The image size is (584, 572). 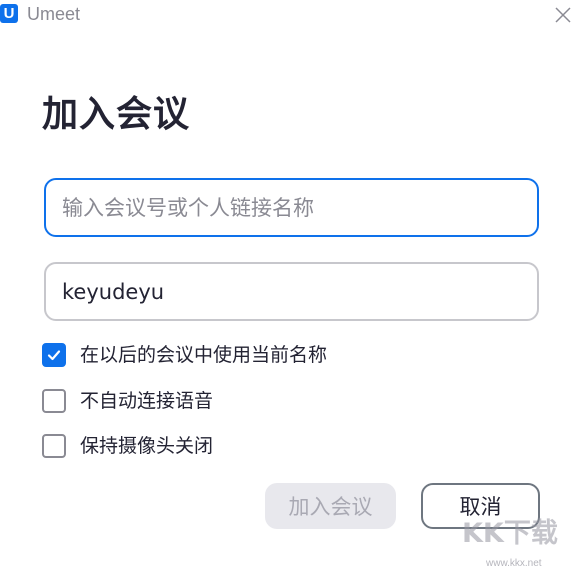 I want to click on close-icon, so click(x=563, y=15).